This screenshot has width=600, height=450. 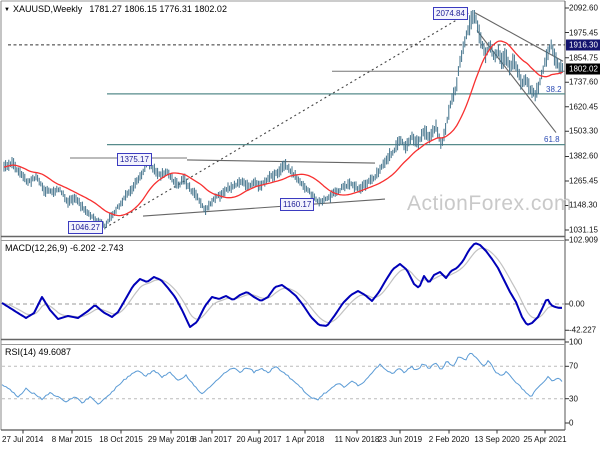 What do you see at coordinates (583, 82) in the screenshot?
I see `price-axis-label: 1737.60` at bounding box center [583, 82].